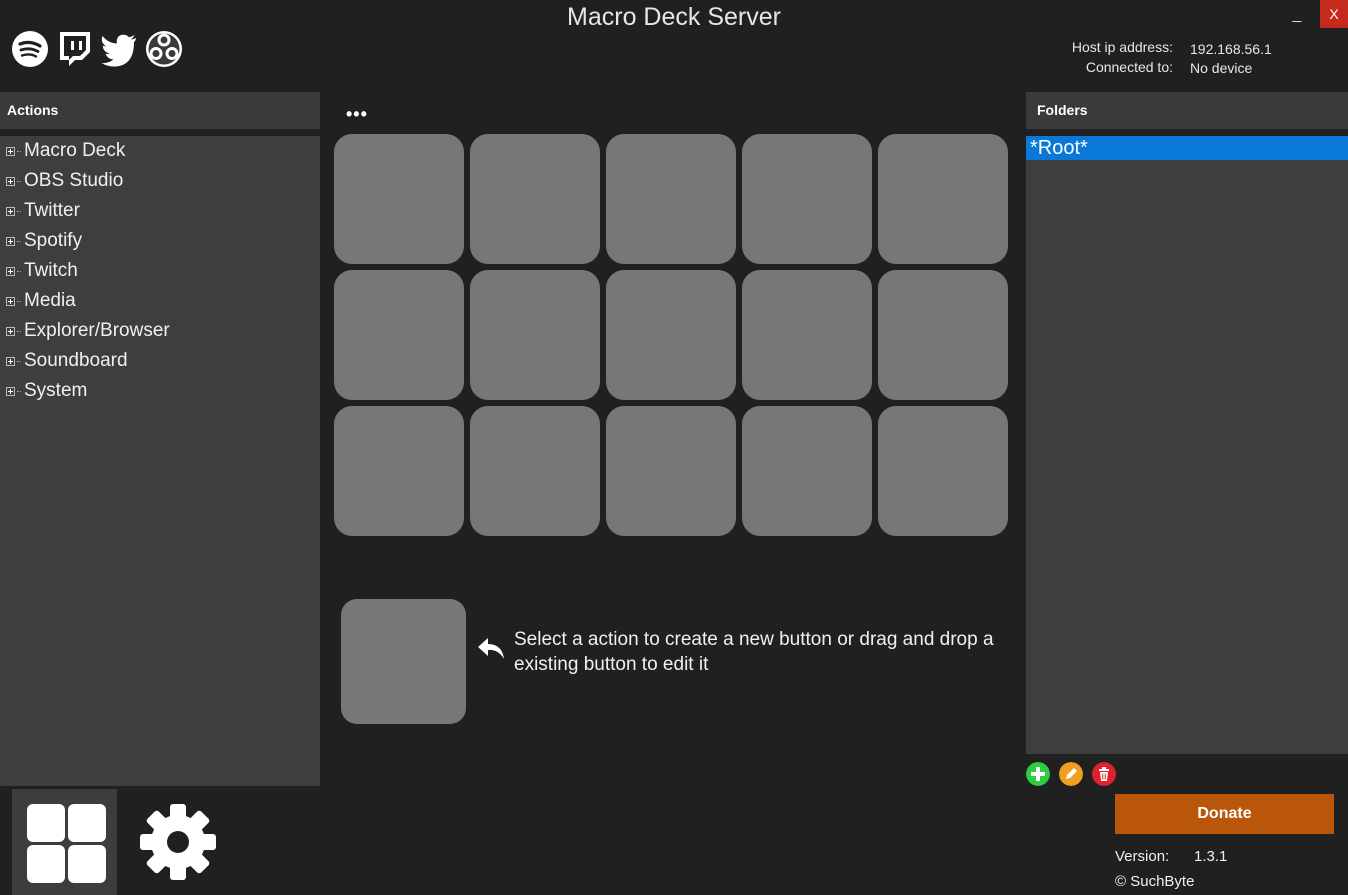  I want to click on tree-item-explorer-browser: Explorer/Browser, so click(160, 331).